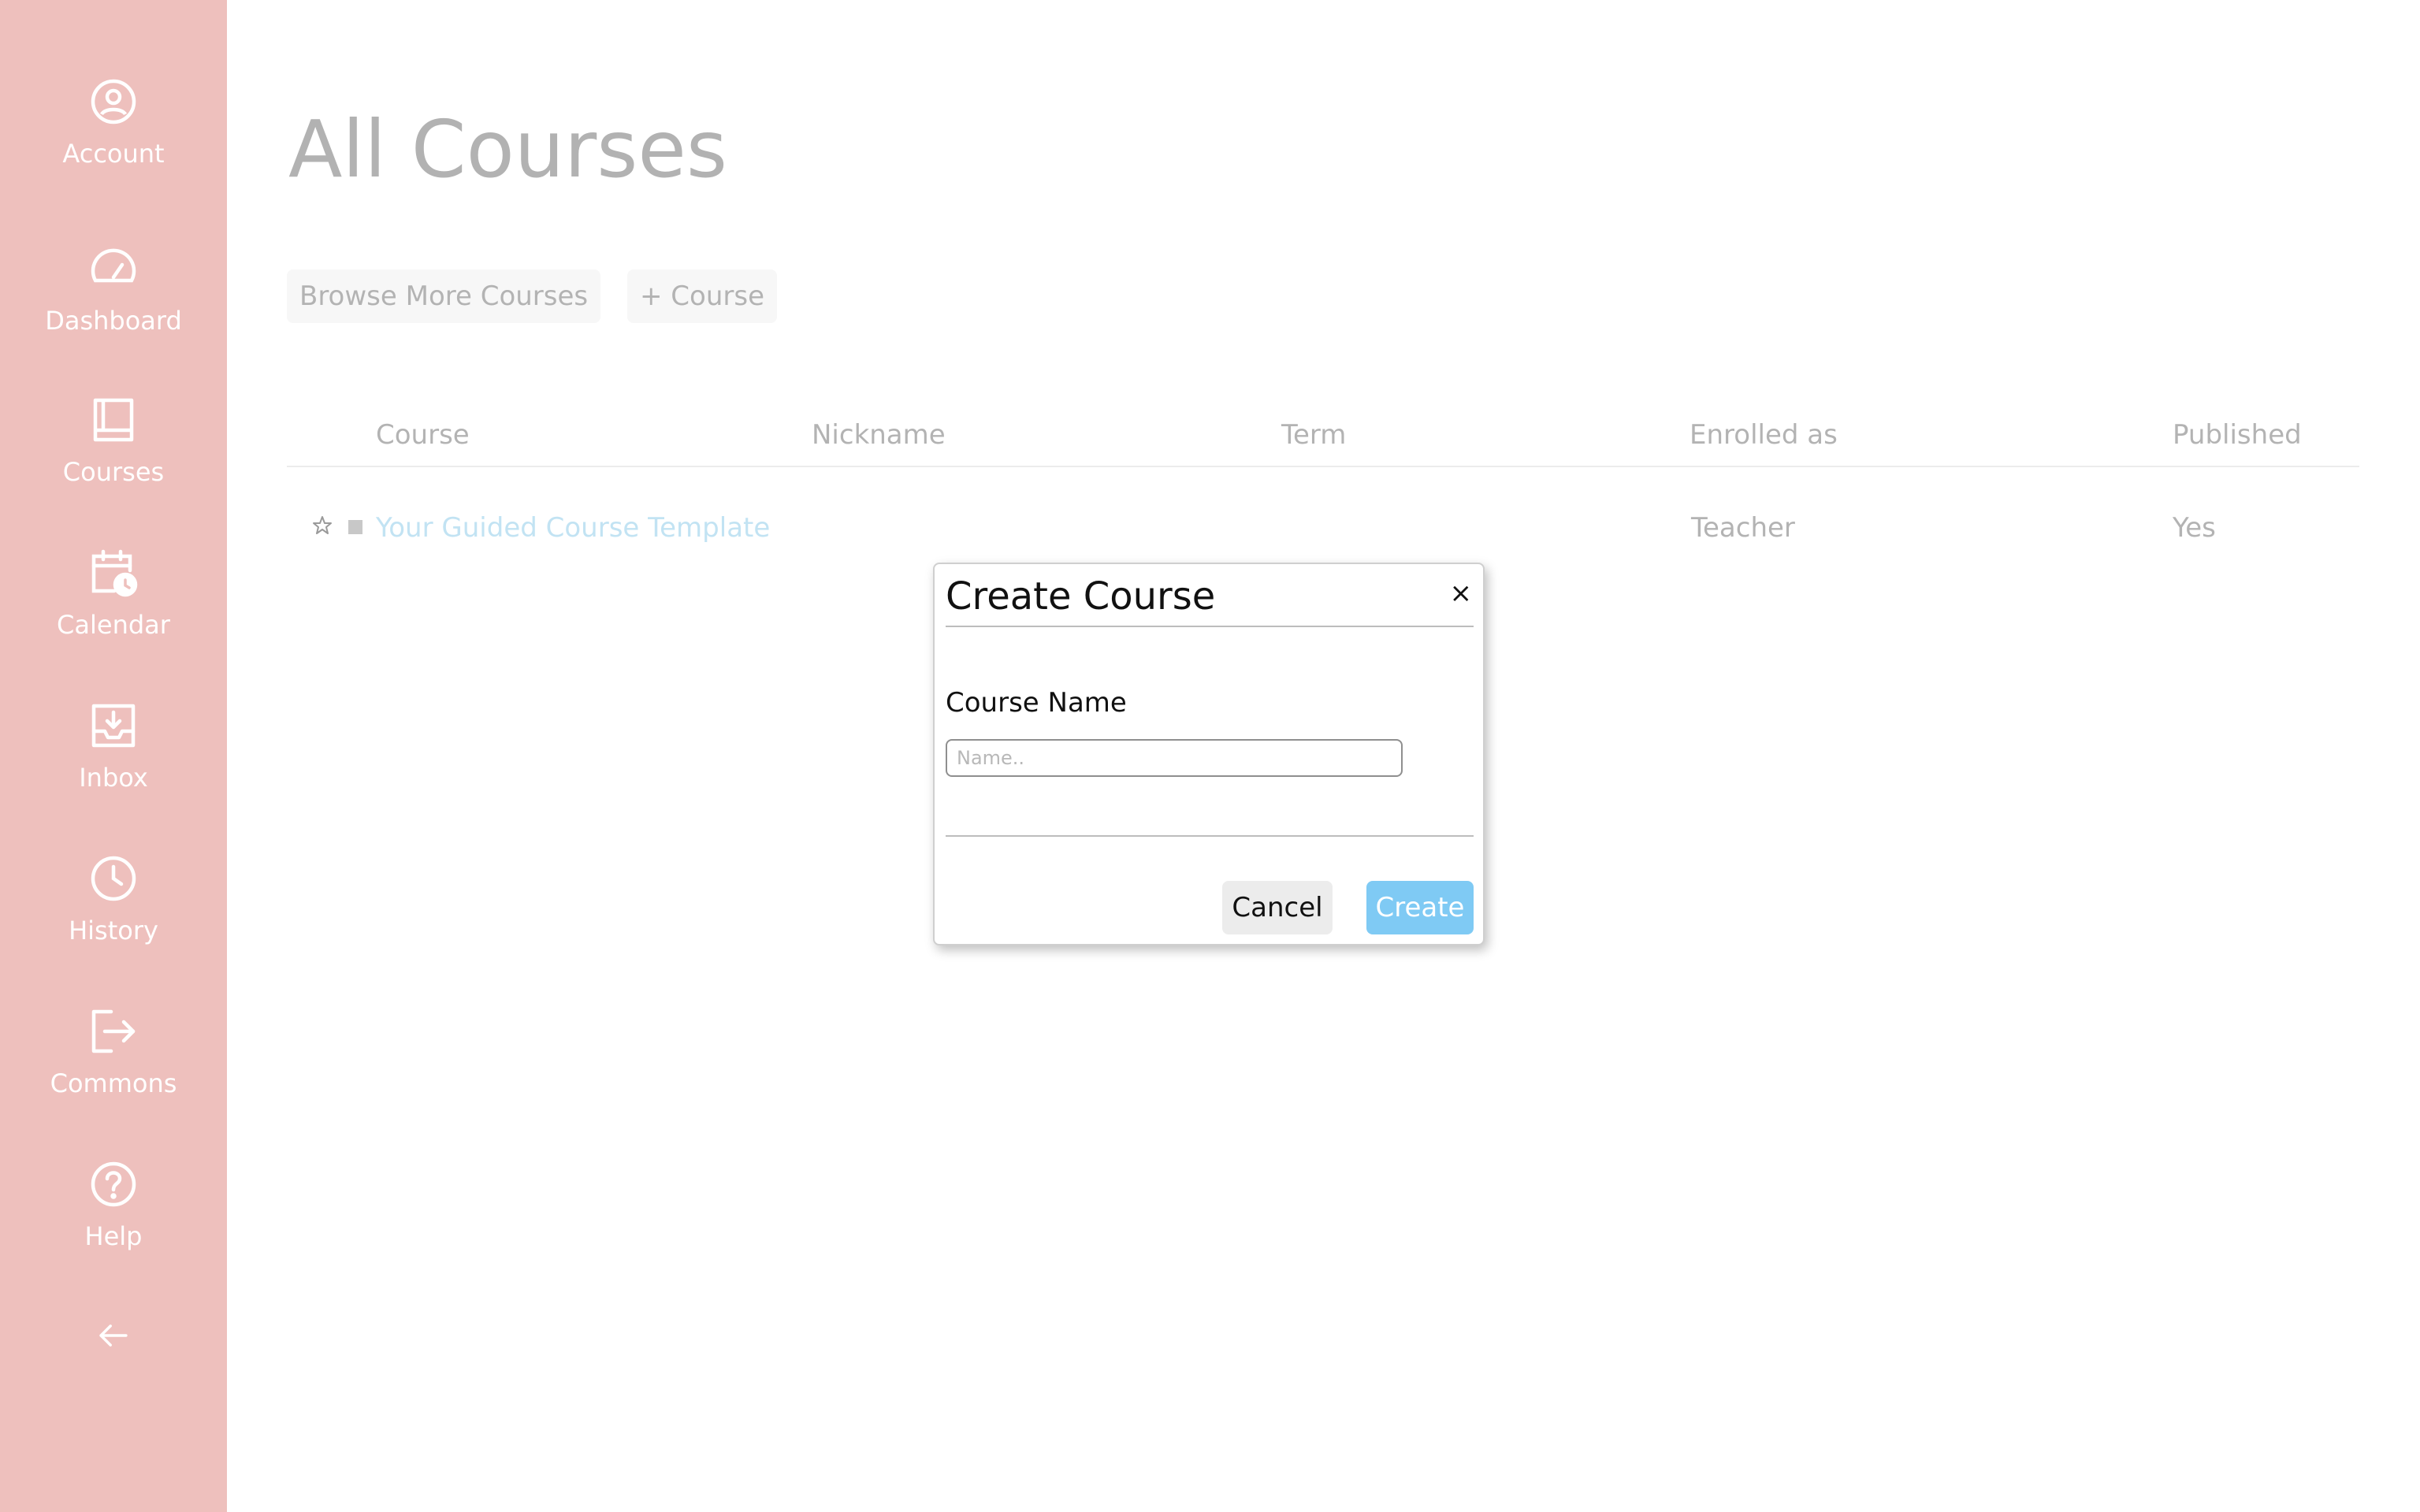  Describe the element at coordinates (1081, 596) in the screenshot. I see `dialog-title: Create Course` at that location.